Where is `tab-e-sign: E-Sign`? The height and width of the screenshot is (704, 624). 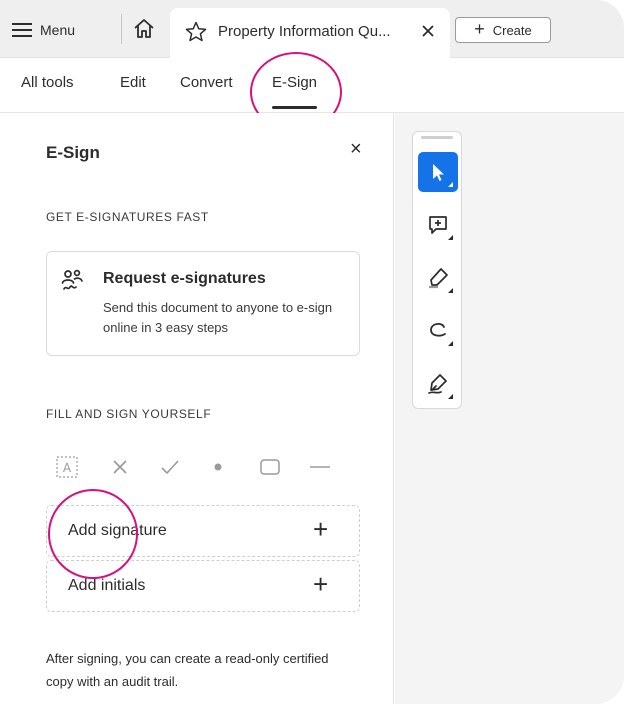
tab-e-sign: E-Sign is located at coordinates (295, 91).